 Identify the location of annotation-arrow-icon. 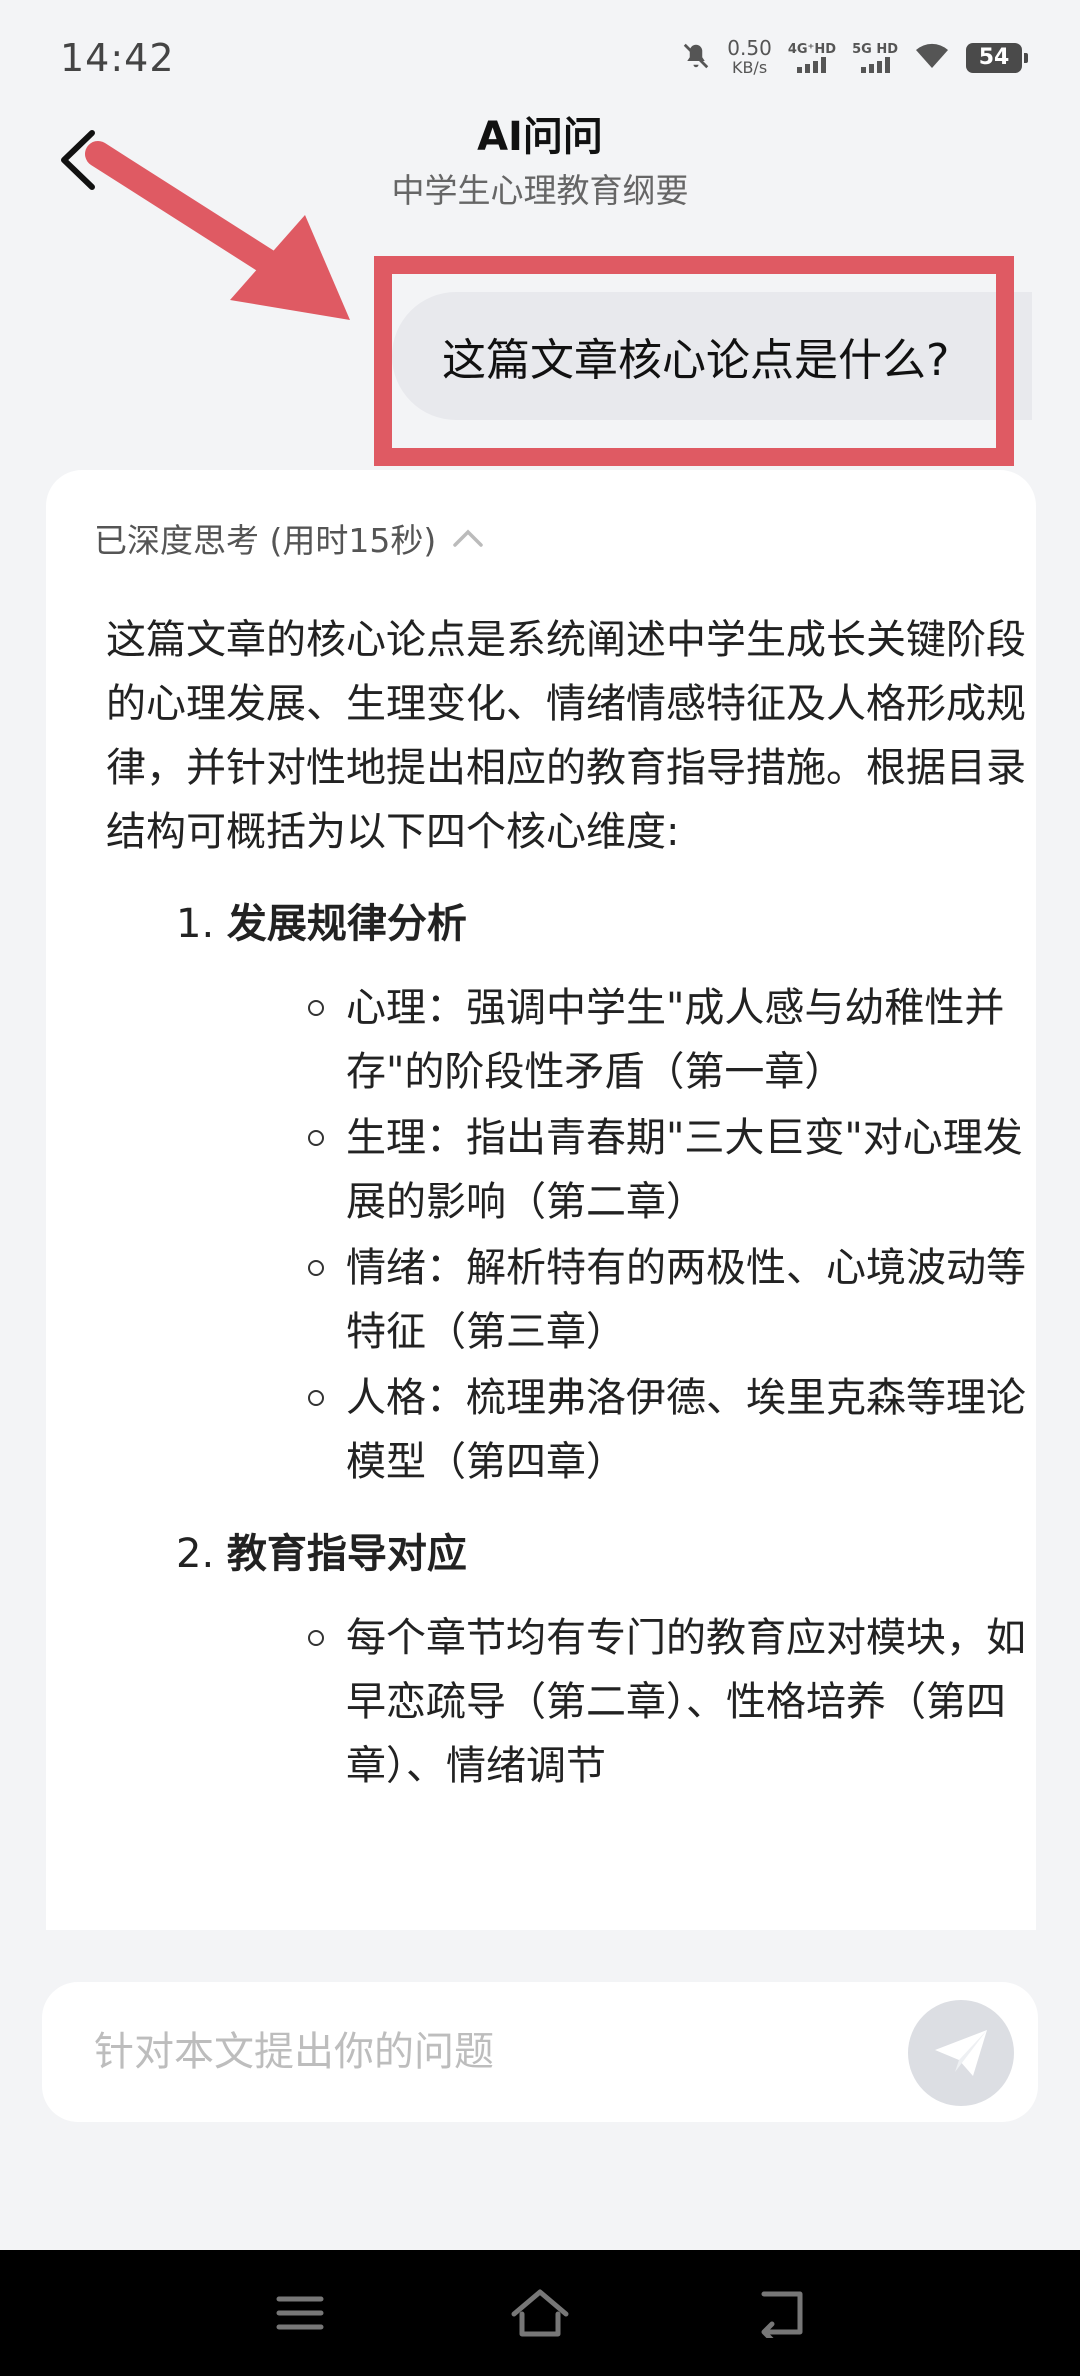
(217, 230).